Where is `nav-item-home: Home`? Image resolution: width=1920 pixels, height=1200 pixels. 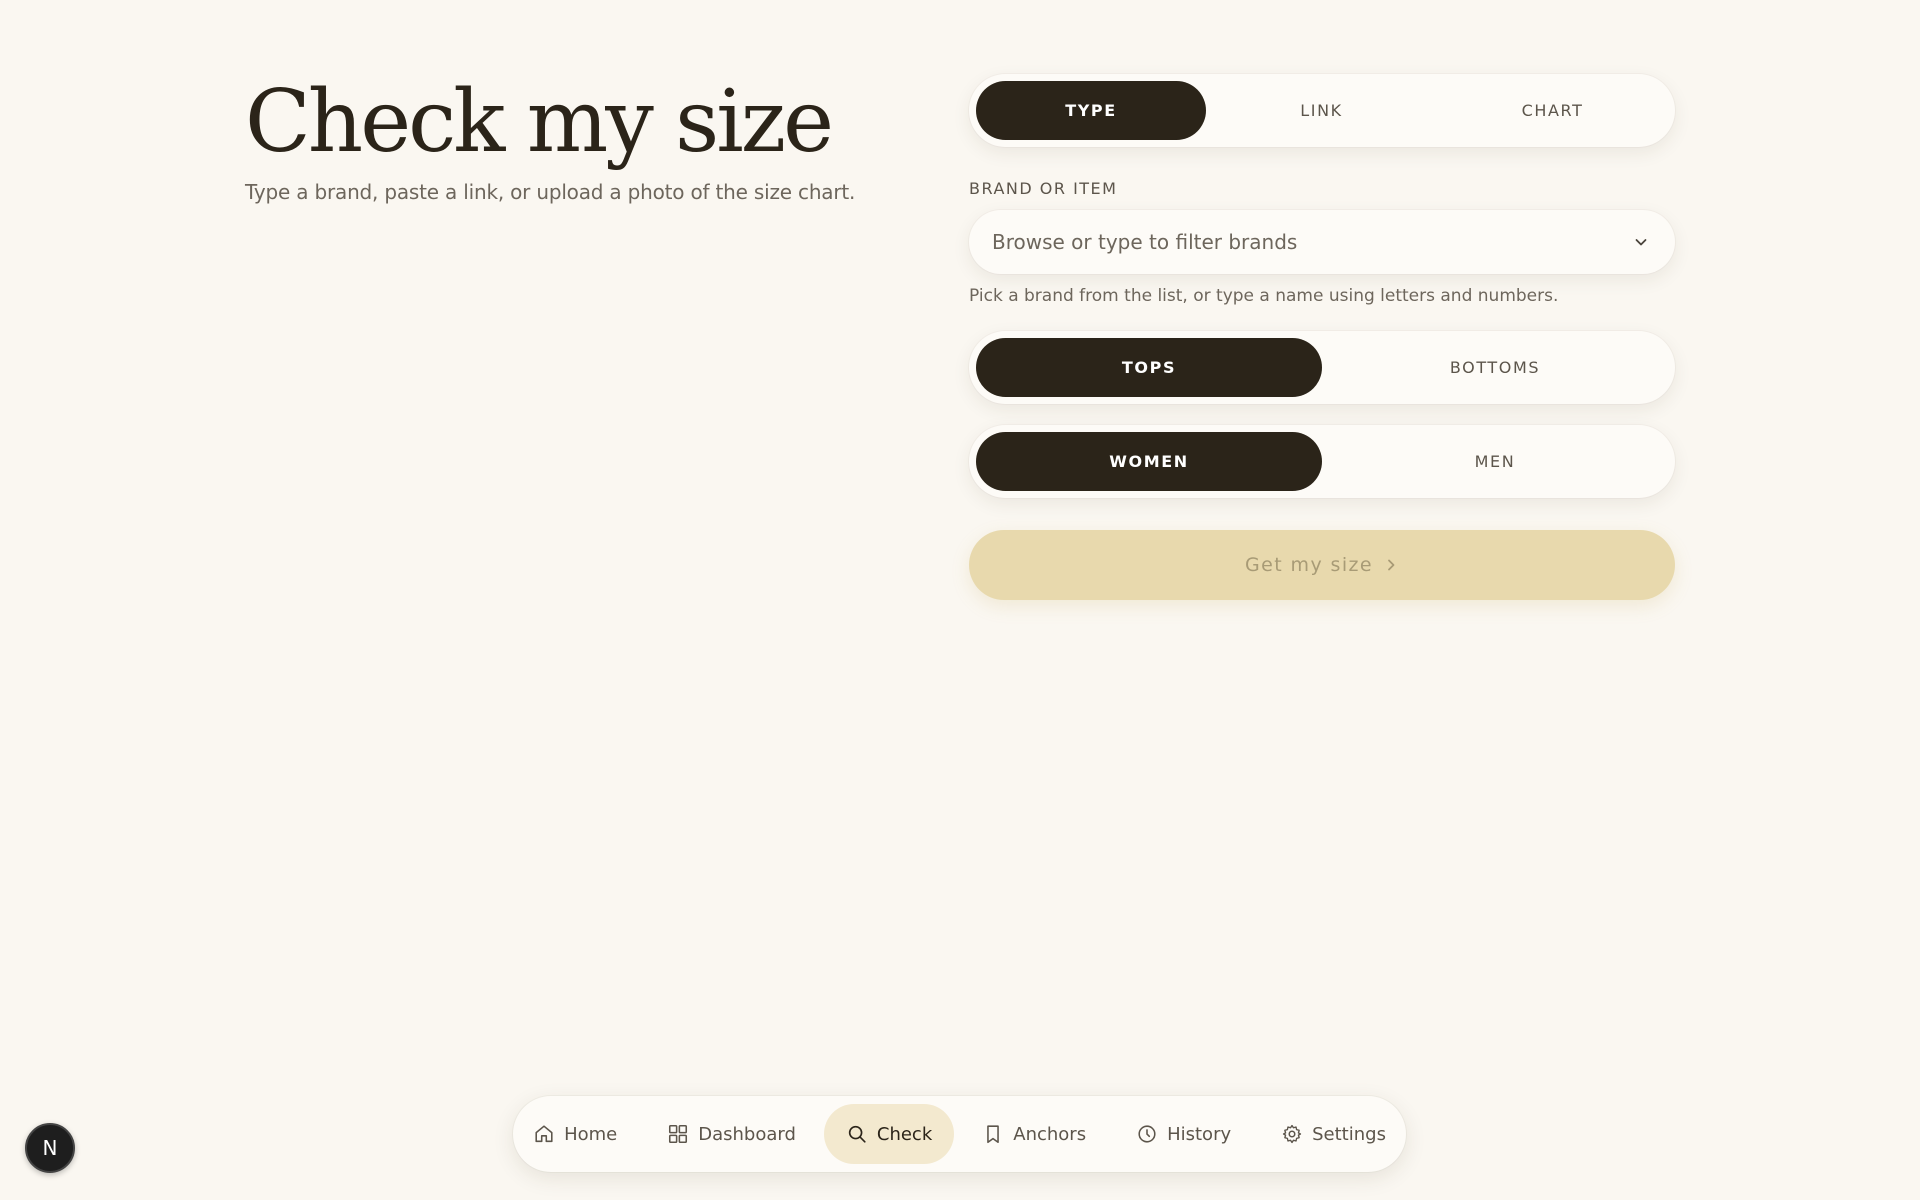
nav-item-home: Home is located at coordinates (575, 1134).